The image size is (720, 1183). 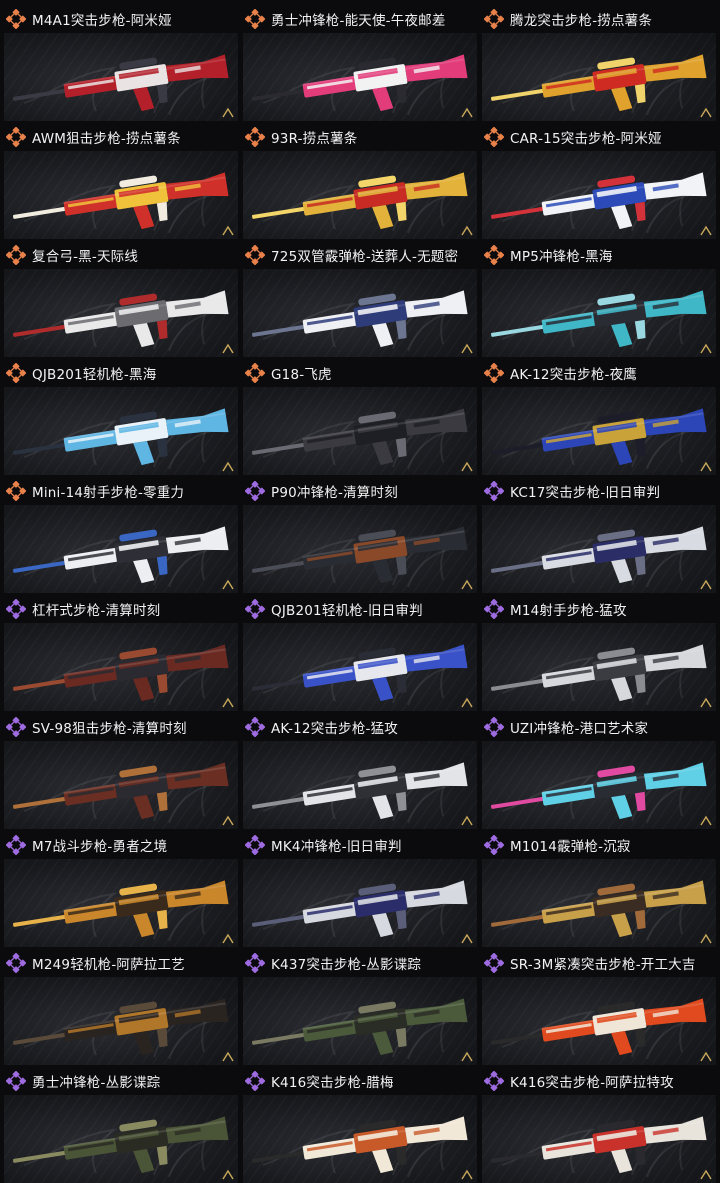 I want to click on skin-card: M14射手步枪-猛攻, so click(x=599, y=652).